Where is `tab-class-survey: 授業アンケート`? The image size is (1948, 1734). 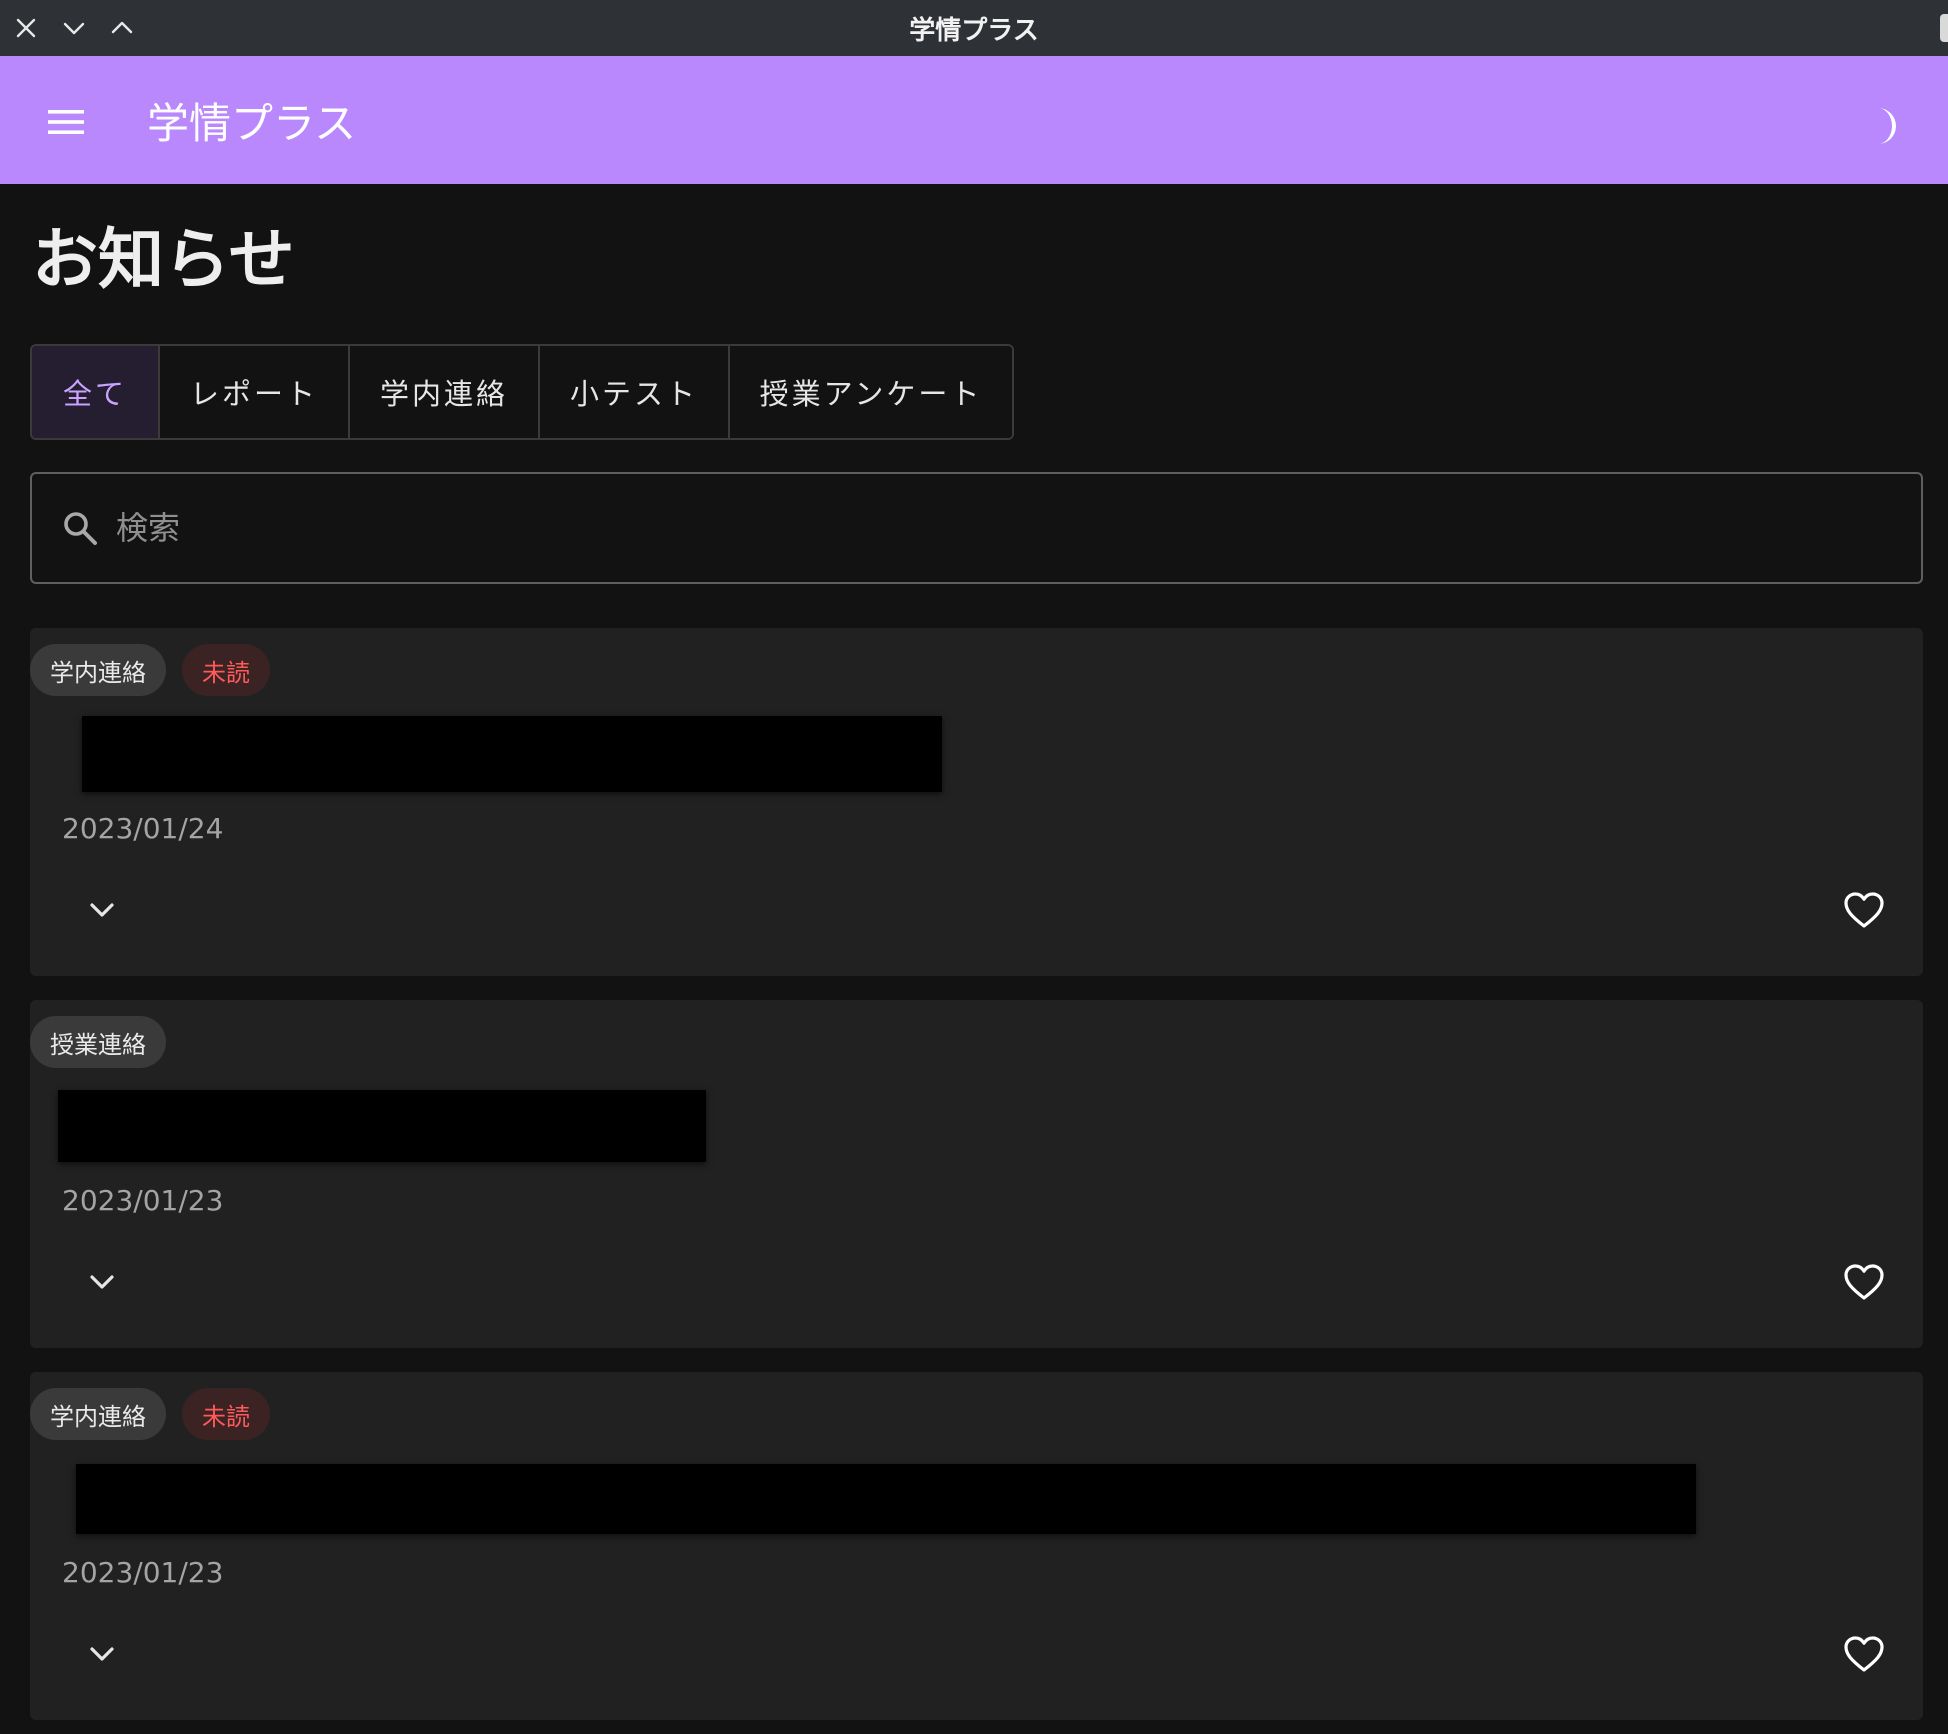 tab-class-survey: 授業アンケート is located at coordinates (871, 392).